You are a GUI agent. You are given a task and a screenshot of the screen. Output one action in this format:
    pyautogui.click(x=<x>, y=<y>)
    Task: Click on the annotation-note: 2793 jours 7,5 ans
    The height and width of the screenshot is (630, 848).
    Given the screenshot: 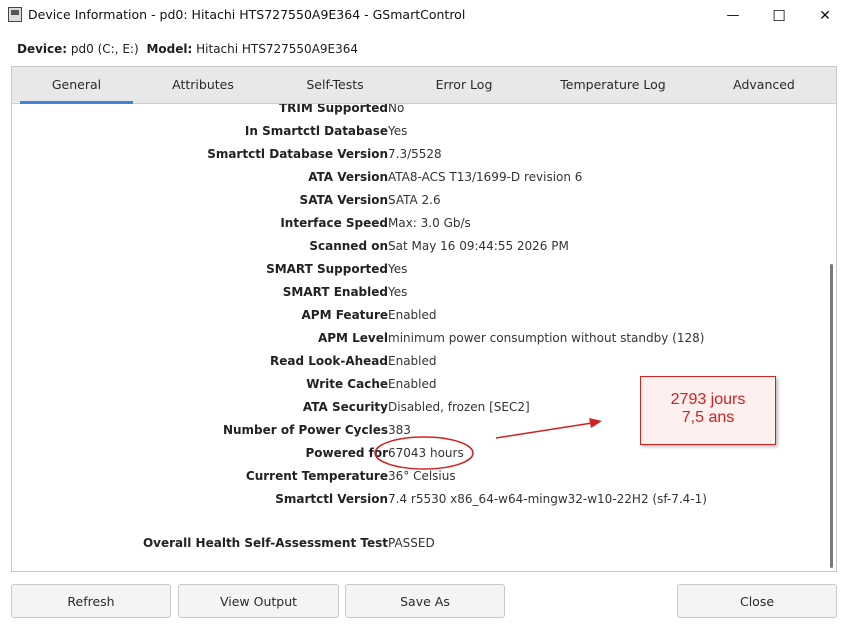 What is the action you would take?
    pyautogui.click(x=708, y=410)
    